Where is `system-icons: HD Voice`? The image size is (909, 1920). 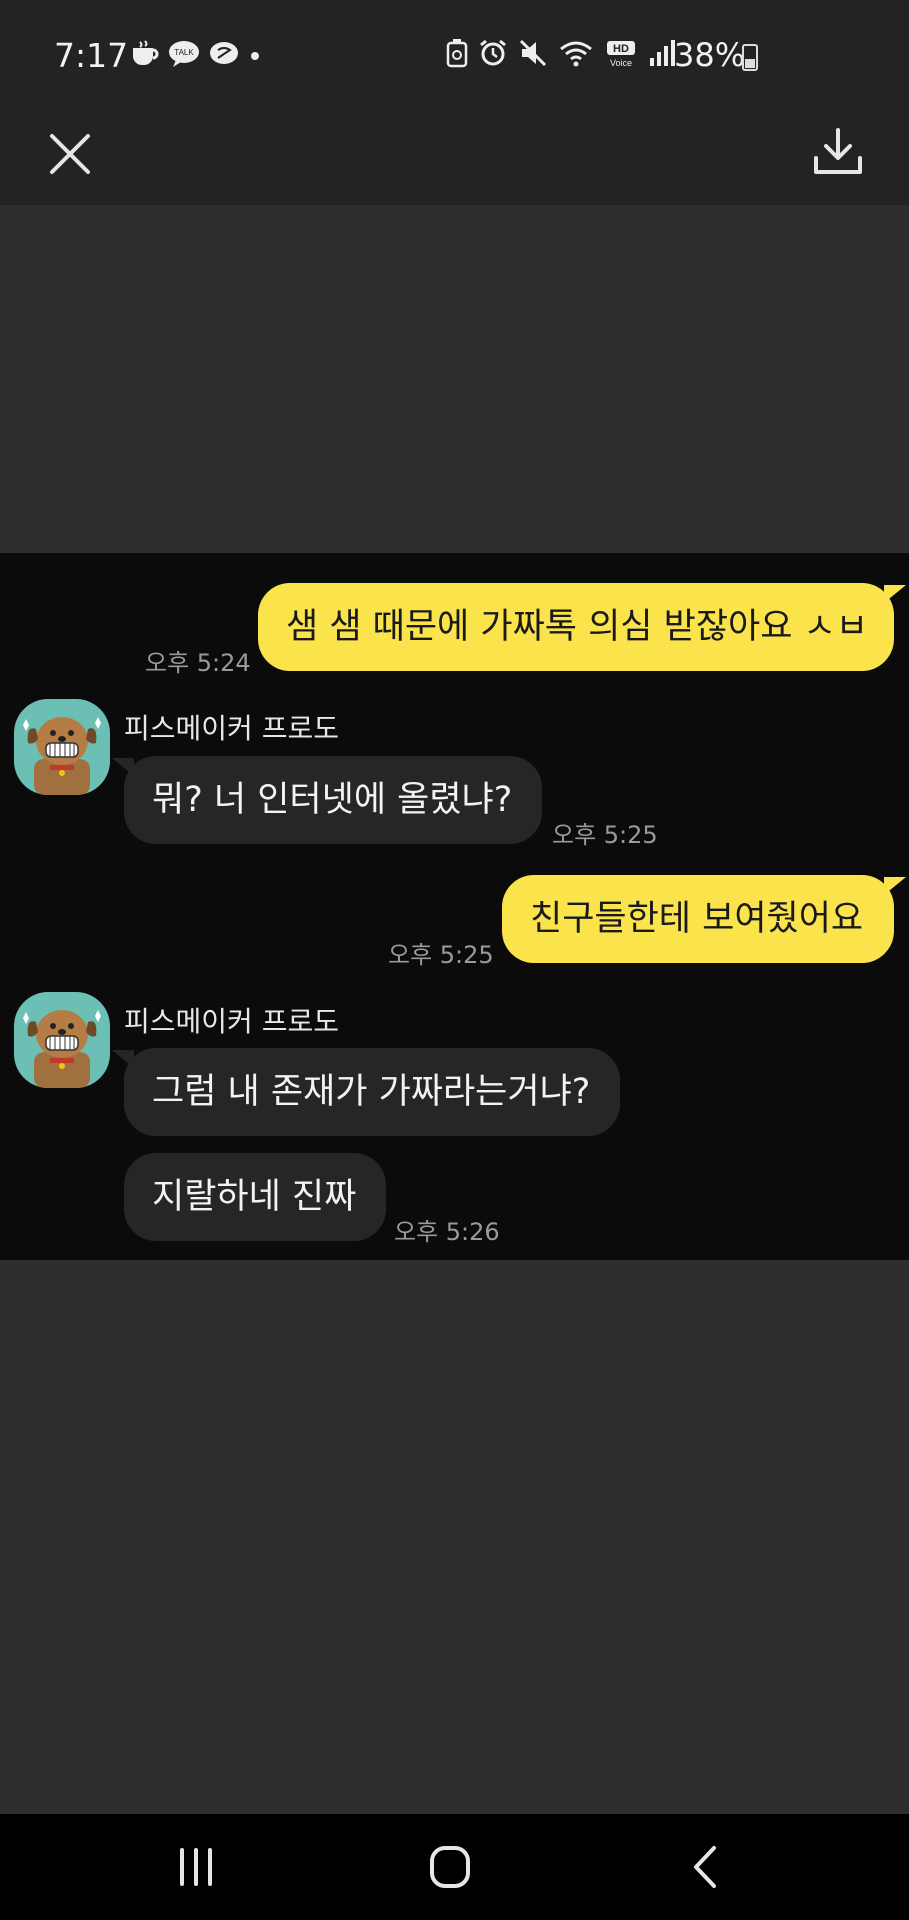 system-icons: HD Voice is located at coordinates (561, 53).